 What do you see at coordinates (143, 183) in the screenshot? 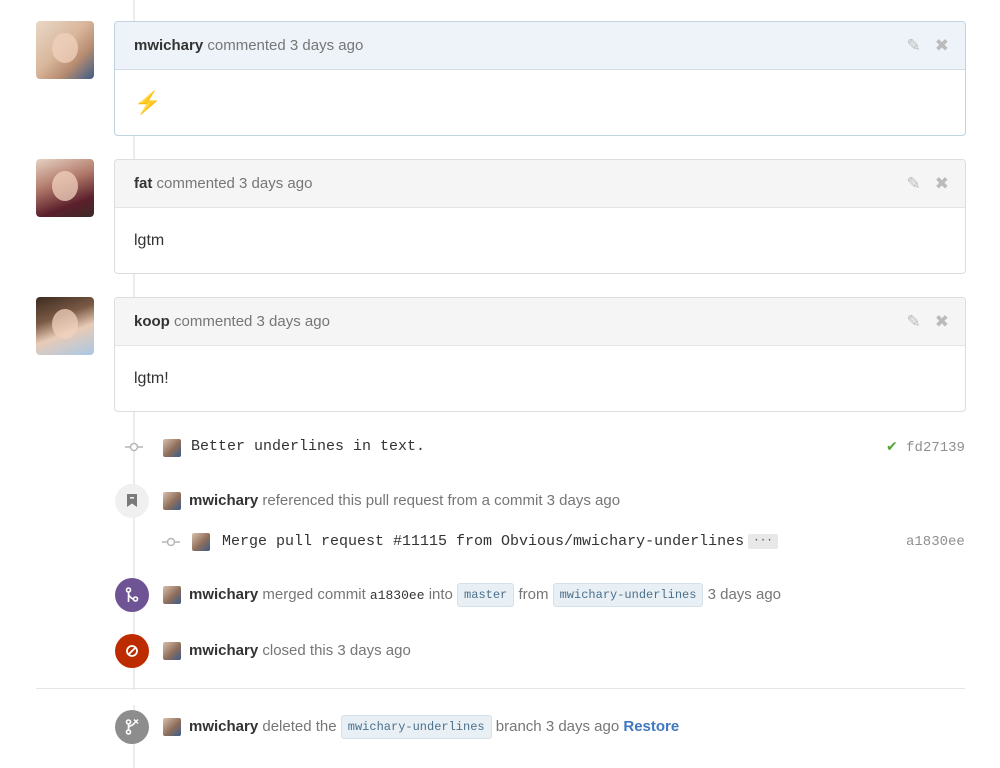
I see `comment-author: fat` at bounding box center [143, 183].